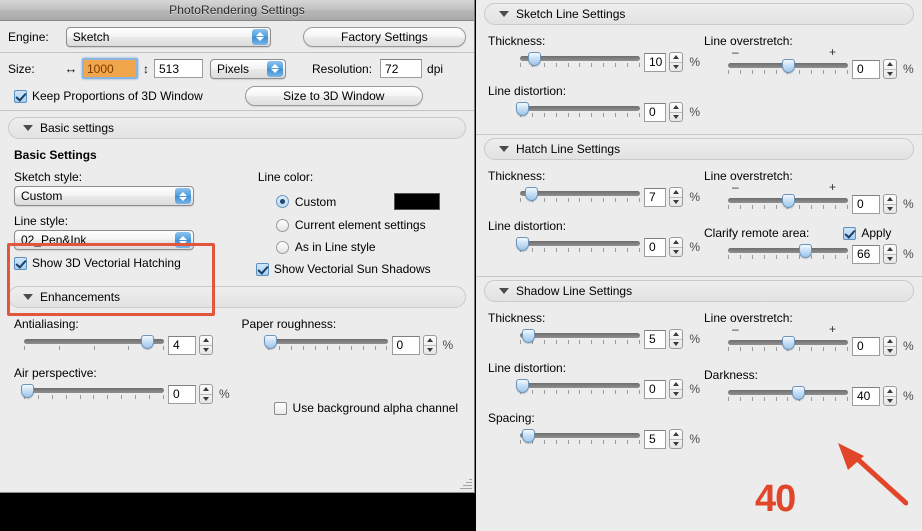 The height and width of the screenshot is (531, 922). What do you see at coordinates (110, 68) in the screenshot?
I see `size-width-input: 1000` at bounding box center [110, 68].